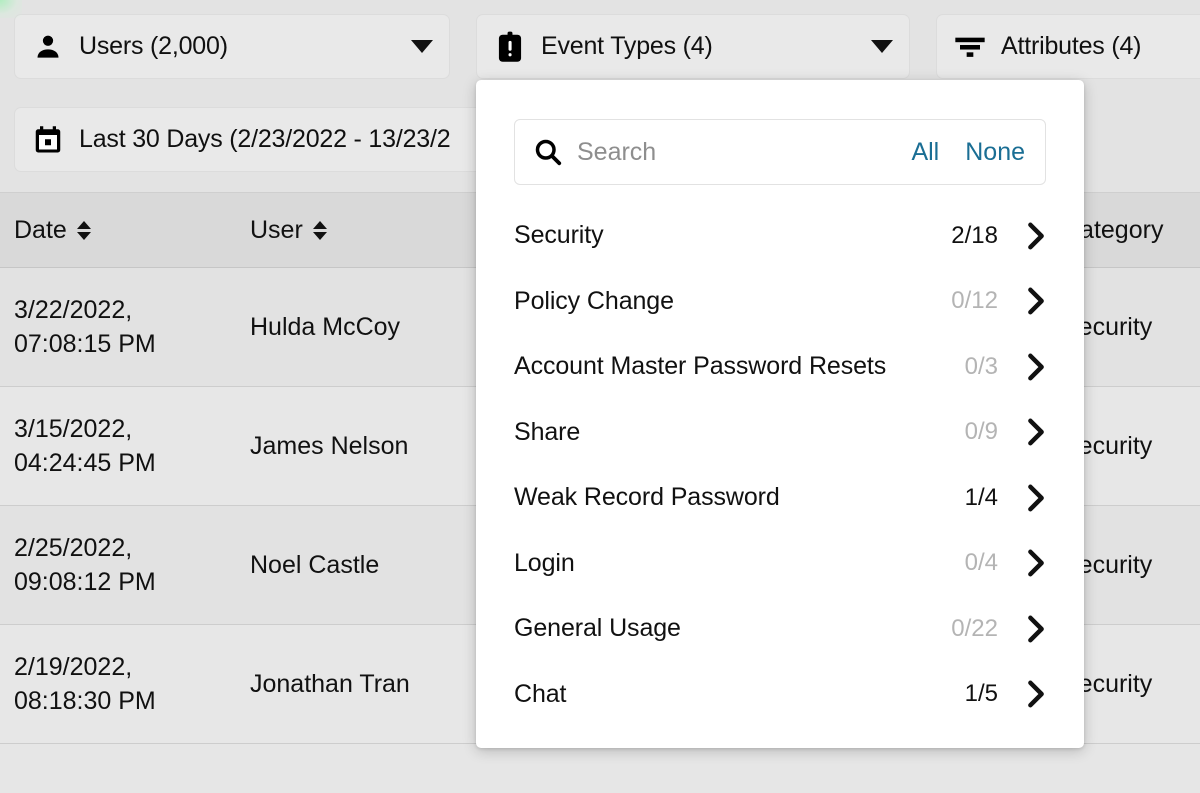  What do you see at coordinates (647, 497) in the screenshot?
I see `dropdown-item-label: Weak Record Password` at bounding box center [647, 497].